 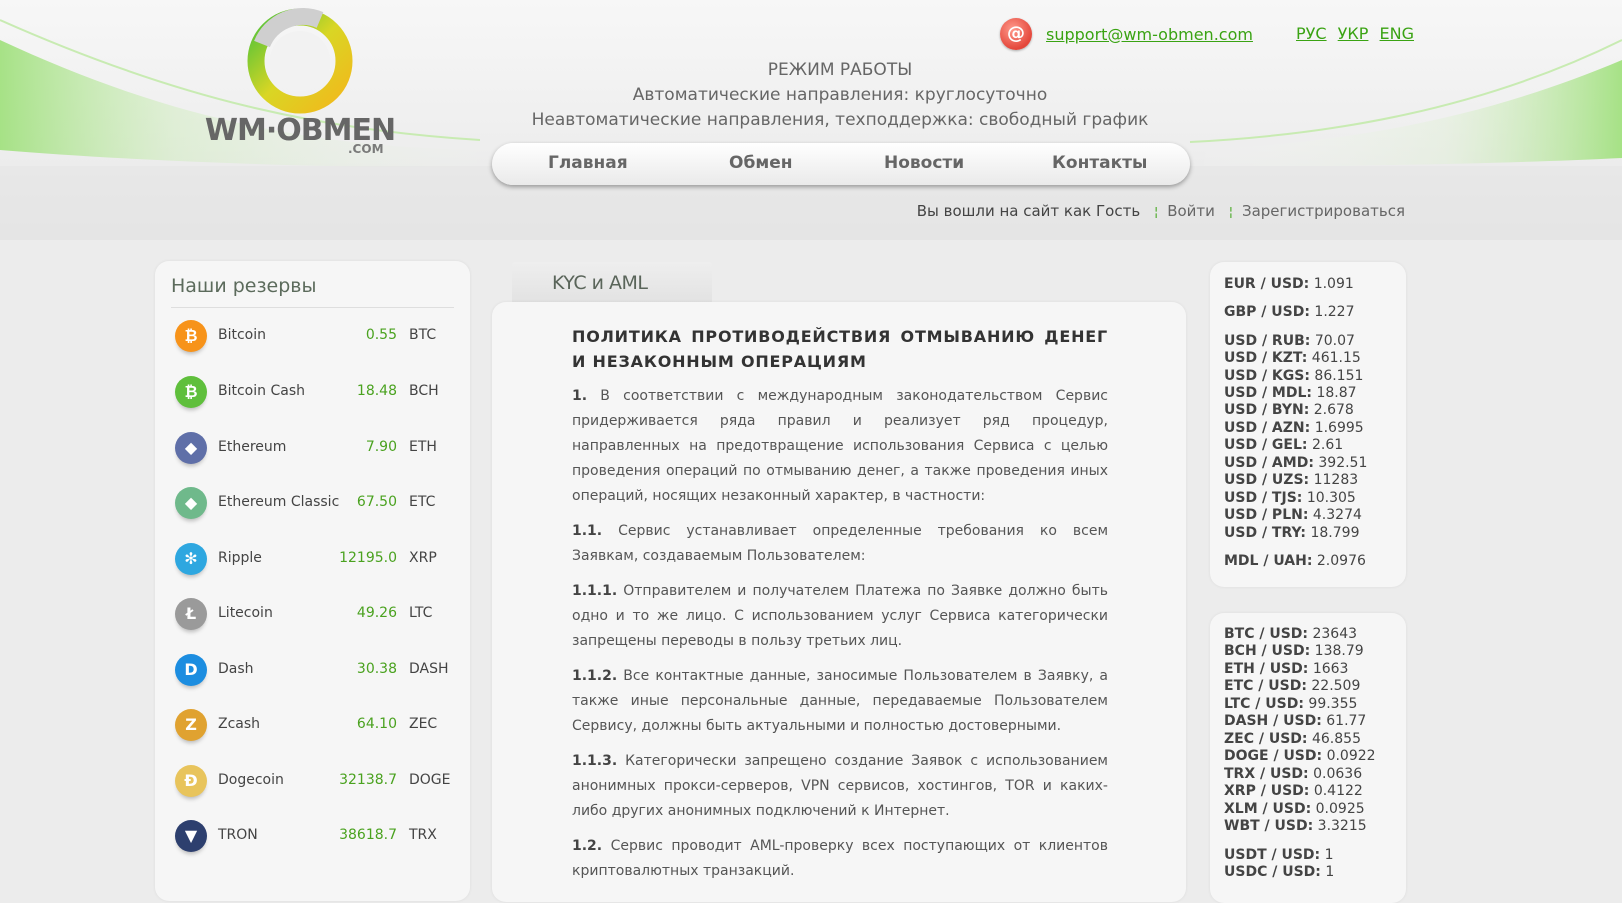 What do you see at coordinates (312, 291) in the screenshot?
I see `reserves-title: Наши резервы` at bounding box center [312, 291].